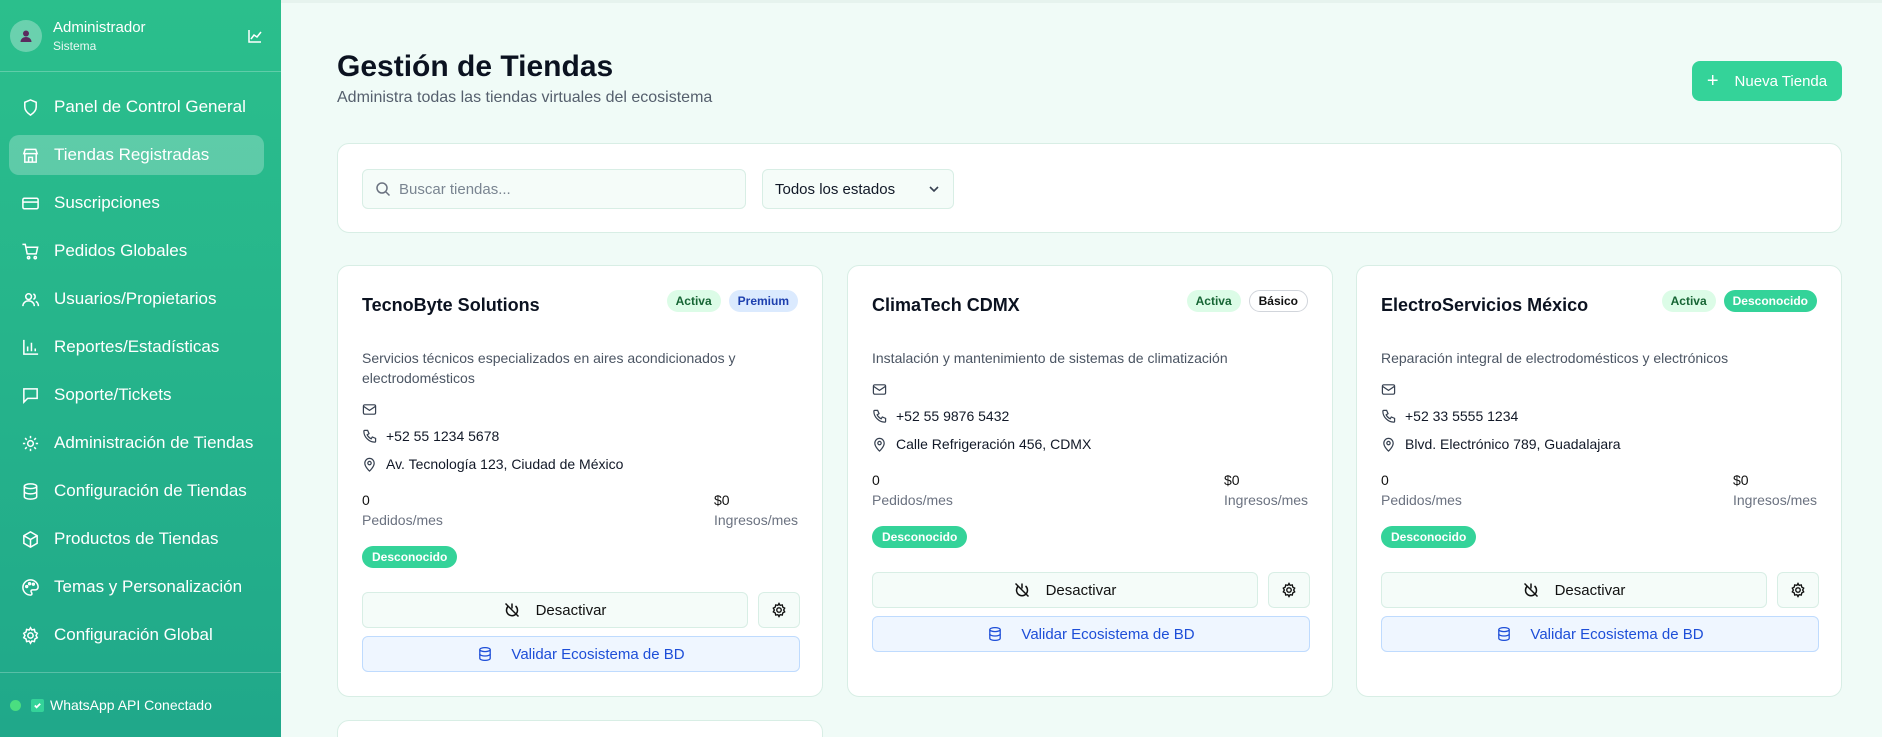 Image resolution: width=1882 pixels, height=737 pixels. I want to click on sidebar-item-label: Productos de Tiendas, so click(136, 538).